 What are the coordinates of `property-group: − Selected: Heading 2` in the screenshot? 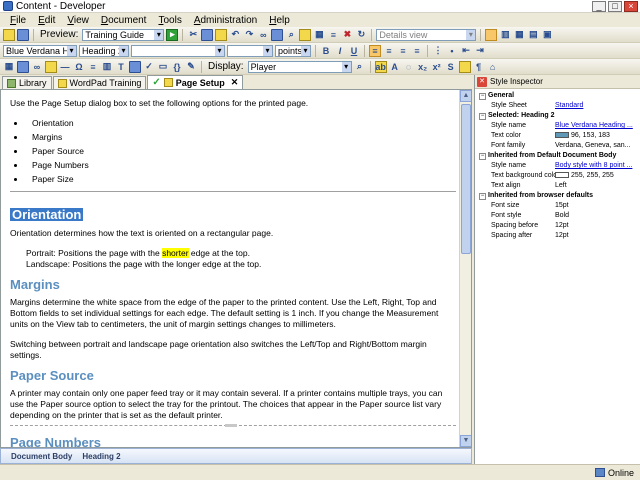 It's located at (558, 116).